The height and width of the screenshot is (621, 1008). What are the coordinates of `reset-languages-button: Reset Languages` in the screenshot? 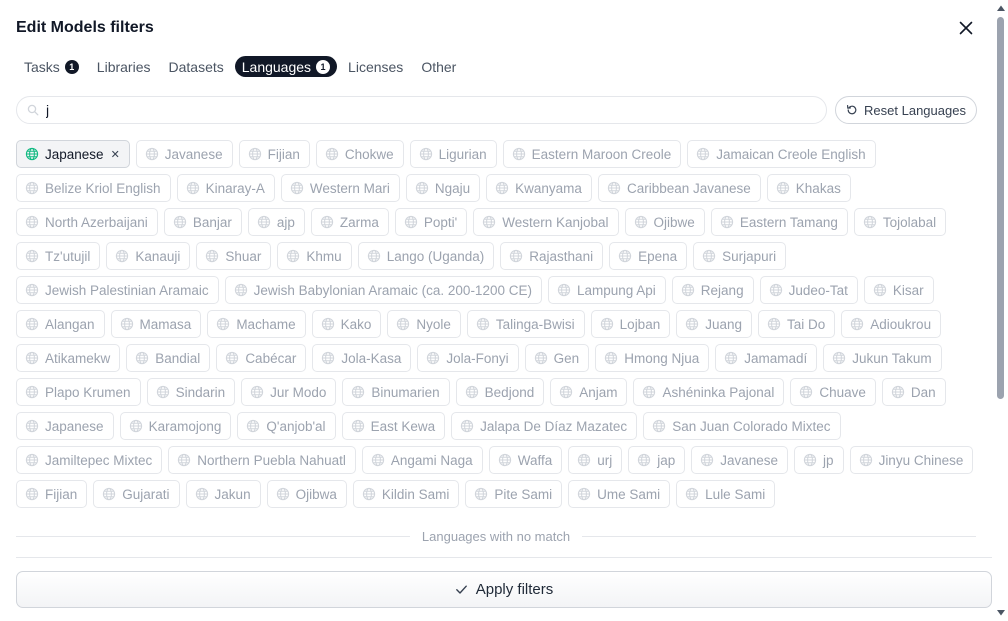 It's located at (906, 110).